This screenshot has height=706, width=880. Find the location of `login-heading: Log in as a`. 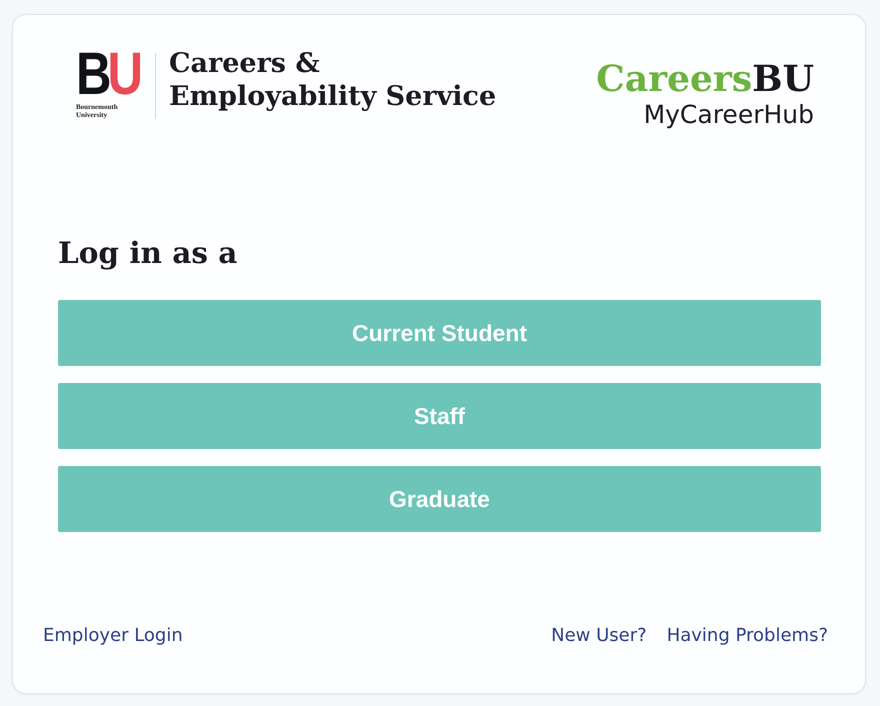

login-heading: Log in as a is located at coordinates (148, 253).